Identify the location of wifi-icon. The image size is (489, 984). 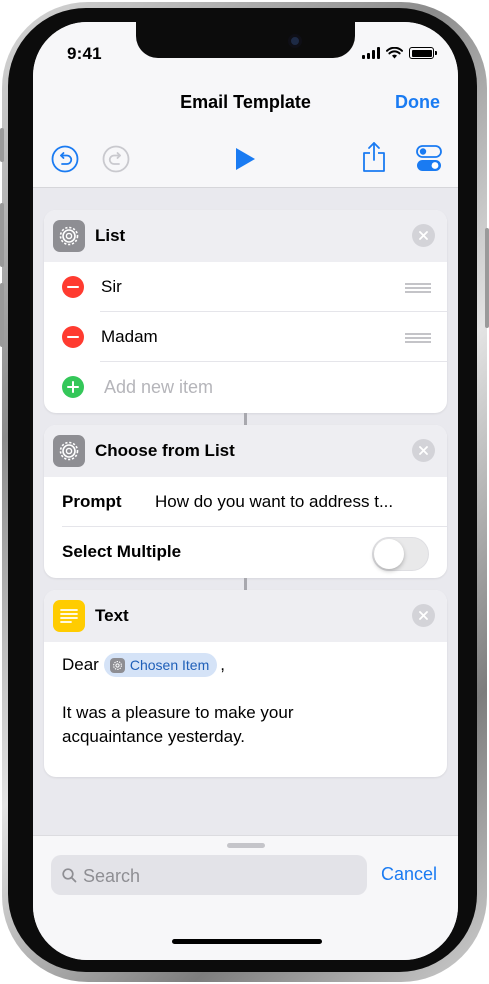
(394, 53).